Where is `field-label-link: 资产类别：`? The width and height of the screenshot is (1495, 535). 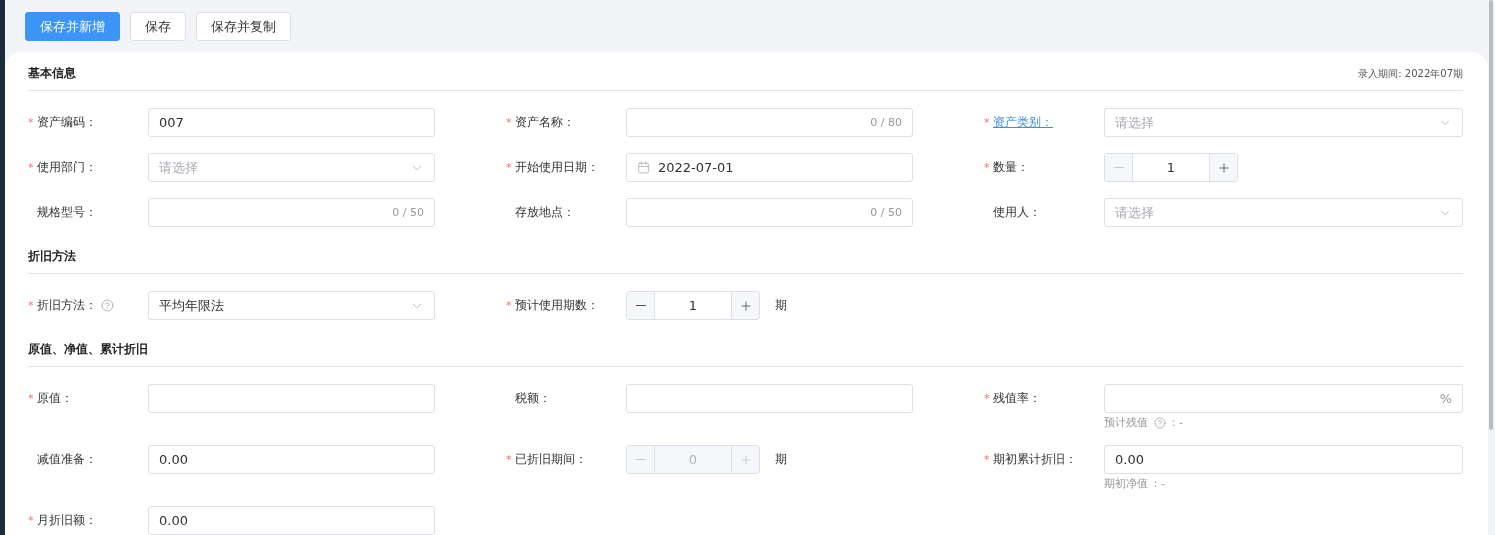
field-label-link: 资产类别： is located at coordinates (1023, 122).